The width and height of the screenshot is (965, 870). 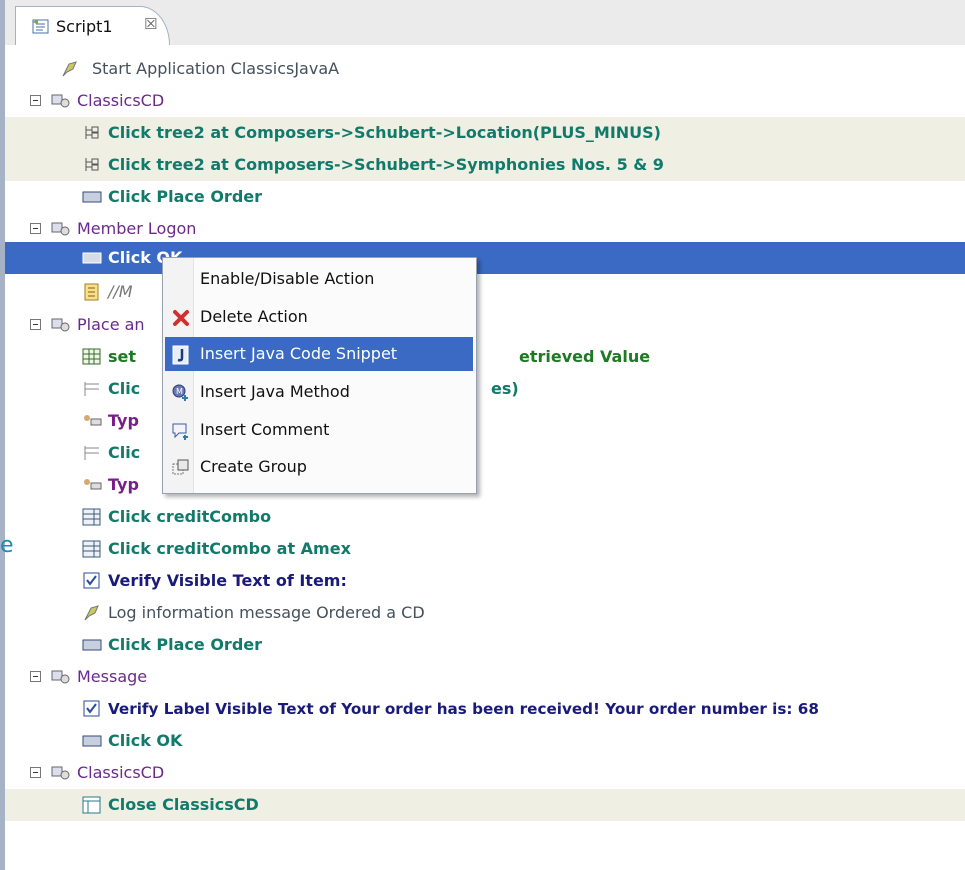 What do you see at coordinates (91, 517) in the screenshot?
I see `combo-icon` at bounding box center [91, 517].